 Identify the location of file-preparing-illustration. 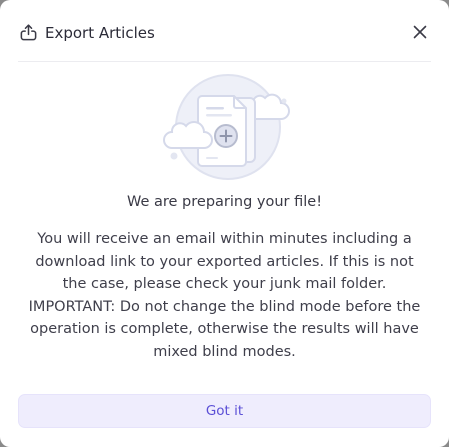
(225, 127).